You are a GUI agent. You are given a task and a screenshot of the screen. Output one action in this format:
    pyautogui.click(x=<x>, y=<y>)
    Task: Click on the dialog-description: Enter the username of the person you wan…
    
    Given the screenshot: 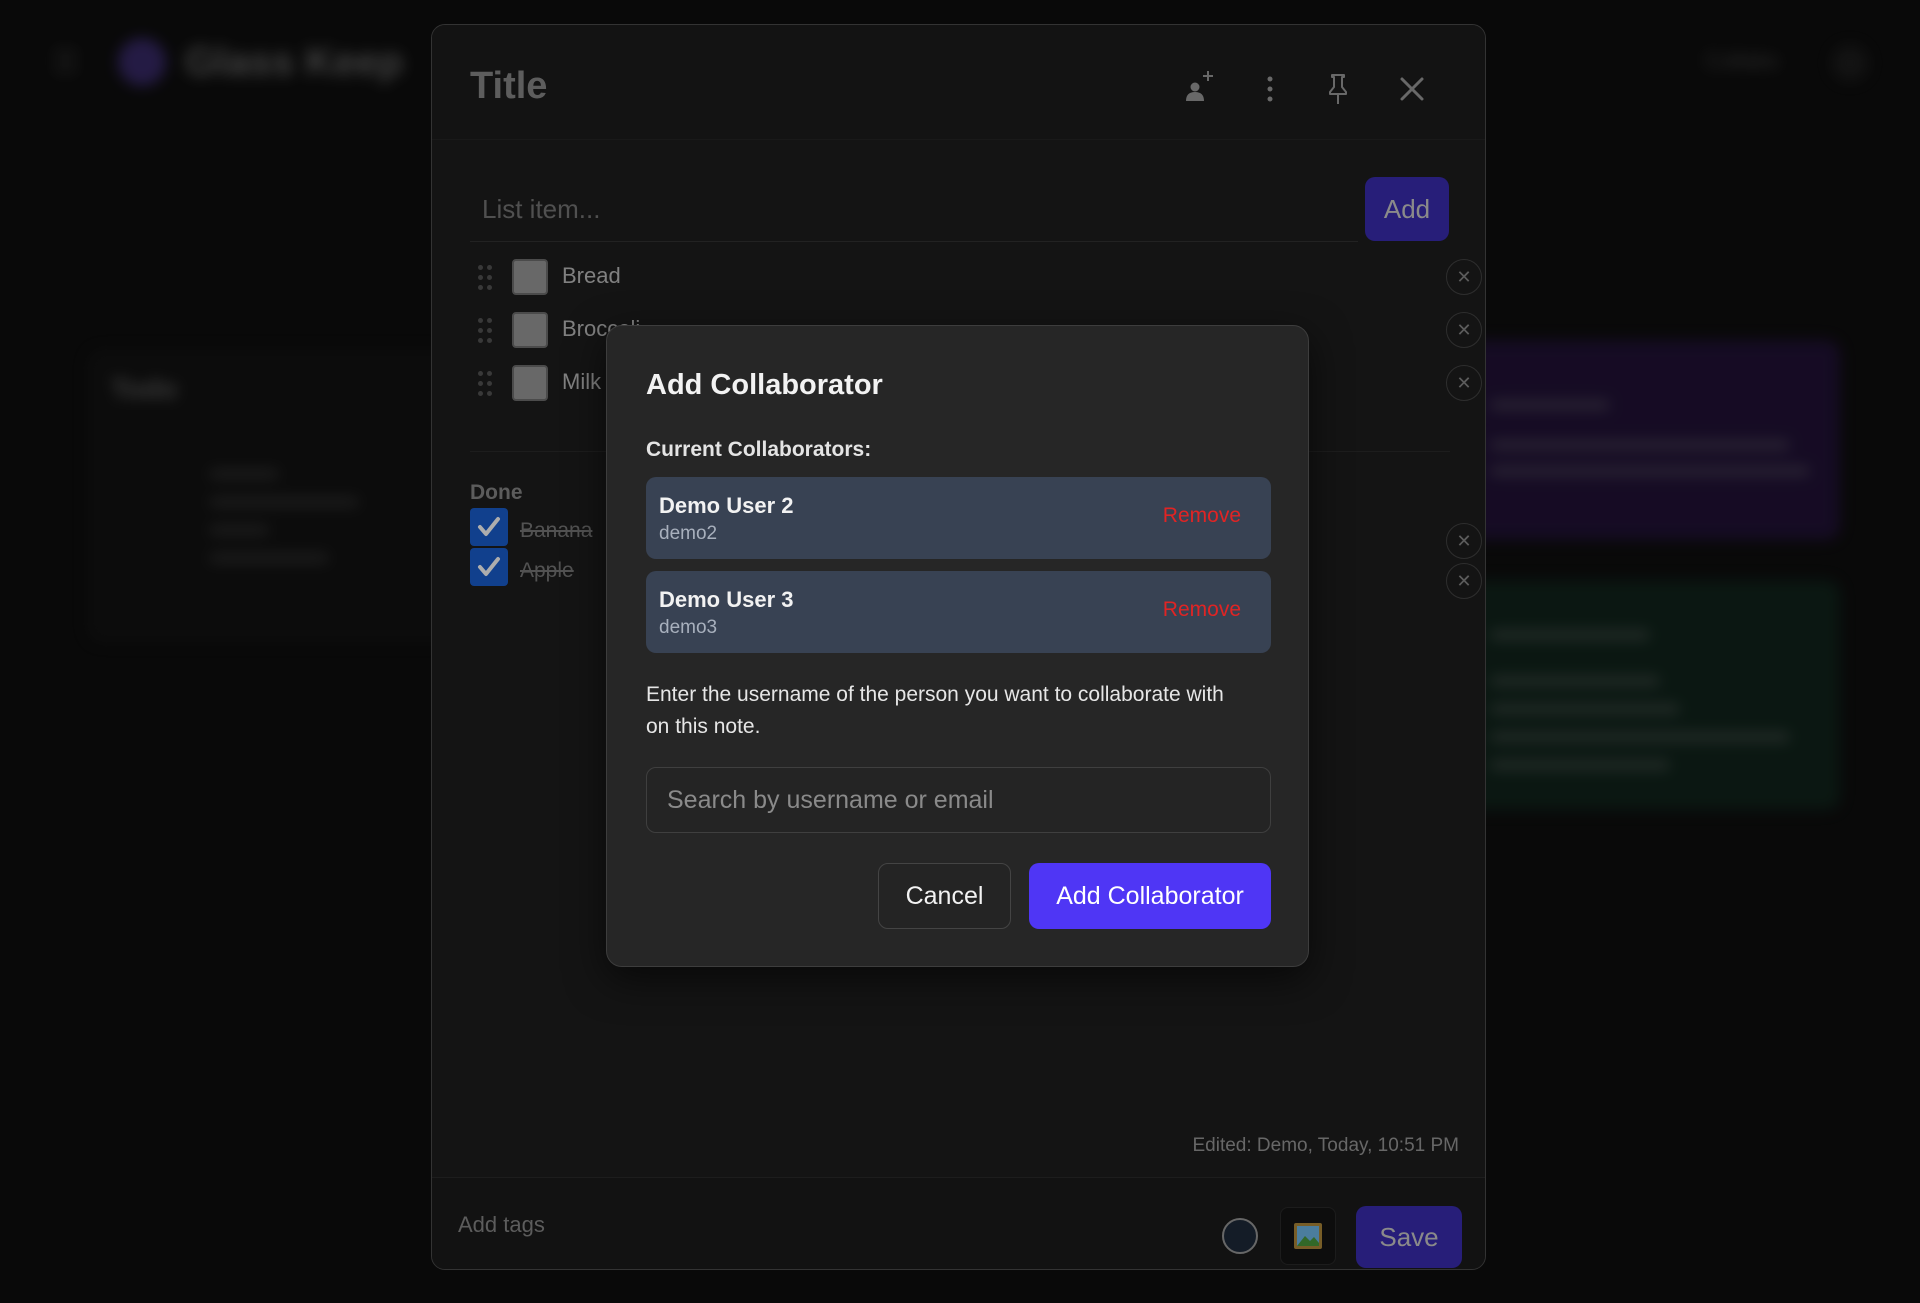 What is the action you would take?
    pyautogui.click(x=935, y=710)
    